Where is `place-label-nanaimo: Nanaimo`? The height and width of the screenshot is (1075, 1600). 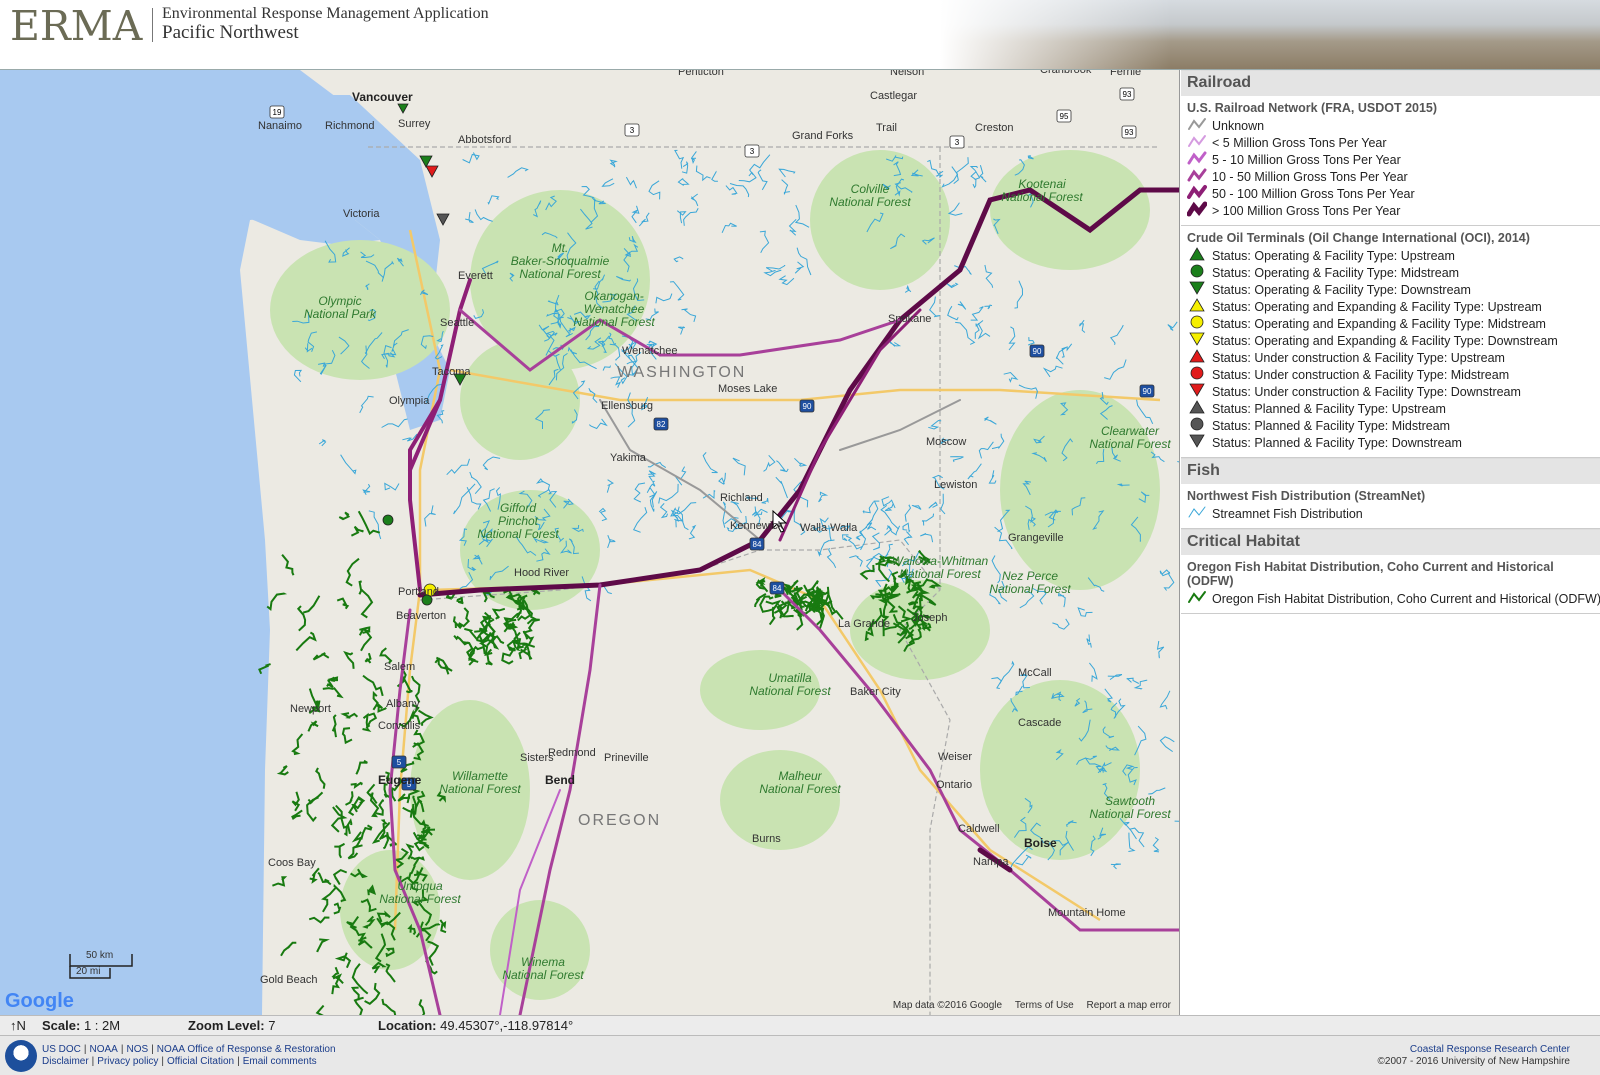
place-label-nanaimo: Nanaimo is located at coordinates (280, 126).